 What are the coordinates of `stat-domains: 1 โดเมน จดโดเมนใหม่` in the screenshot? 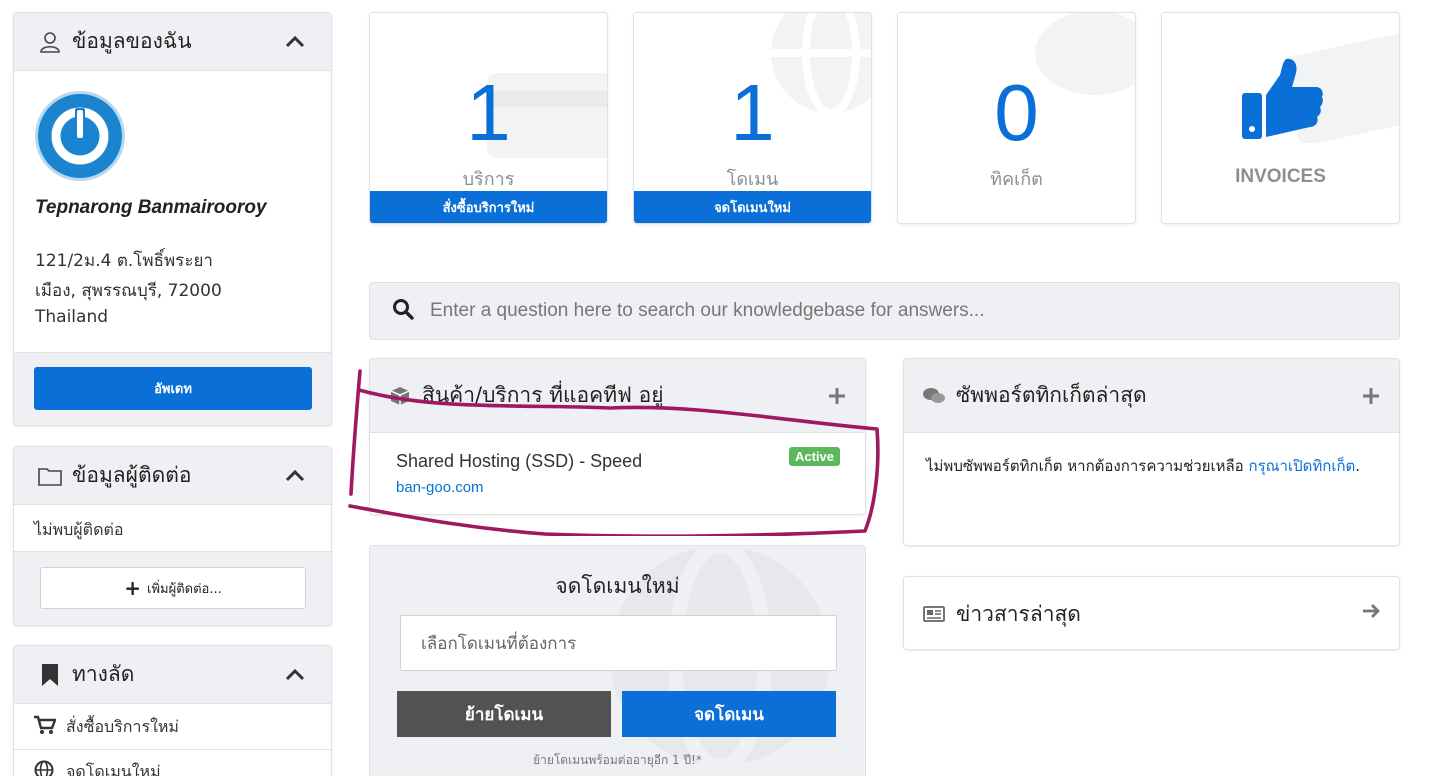 It's located at (752, 118).